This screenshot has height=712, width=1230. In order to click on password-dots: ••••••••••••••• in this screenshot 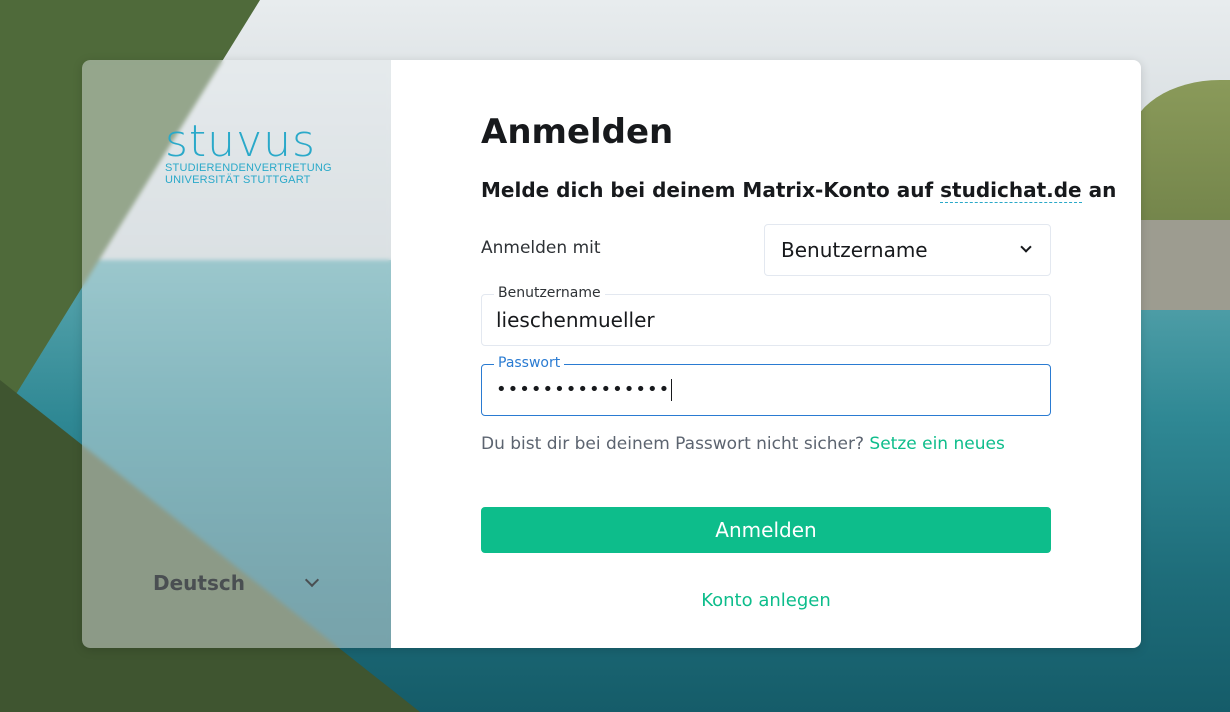, I will do `click(583, 389)`.